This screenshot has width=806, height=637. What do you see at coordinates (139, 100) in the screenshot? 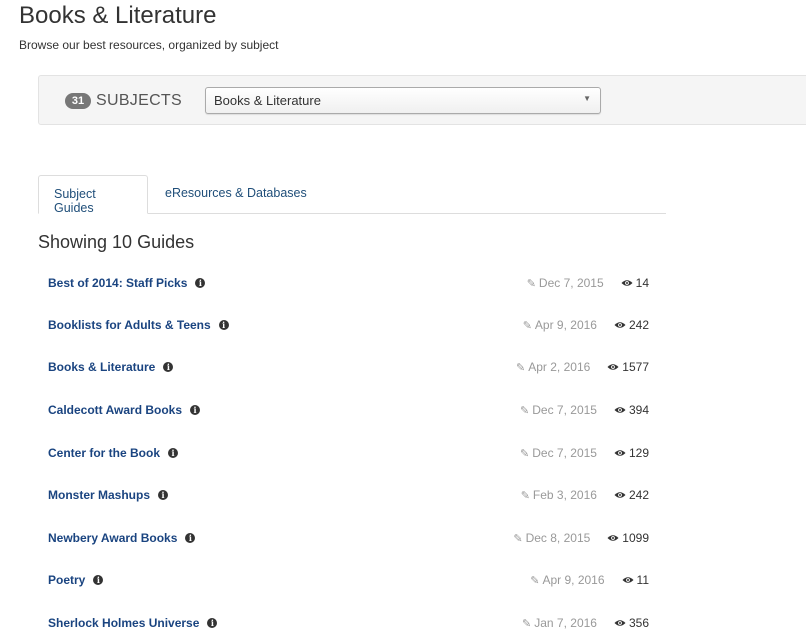
I see `subjects-label: SUBJECTS` at bounding box center [139, 100].